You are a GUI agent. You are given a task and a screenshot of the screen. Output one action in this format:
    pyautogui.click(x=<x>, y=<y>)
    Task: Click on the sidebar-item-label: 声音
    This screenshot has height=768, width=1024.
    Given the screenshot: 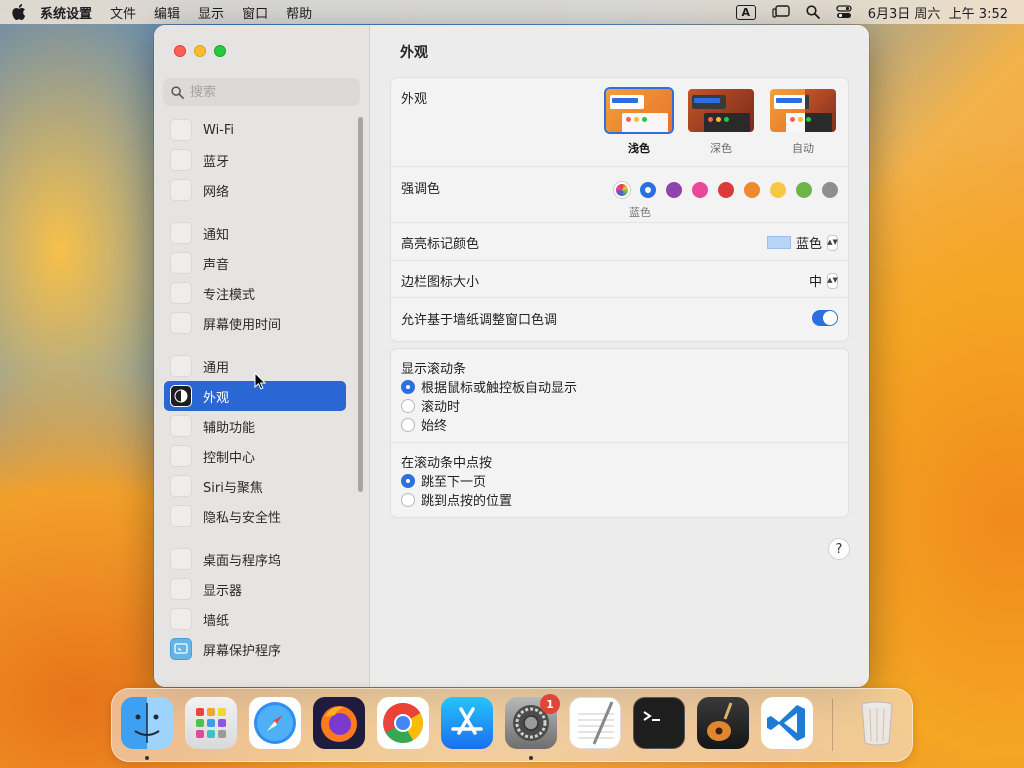 What is the action you would take?
    pyautogui.click(x=216, y=265)
    